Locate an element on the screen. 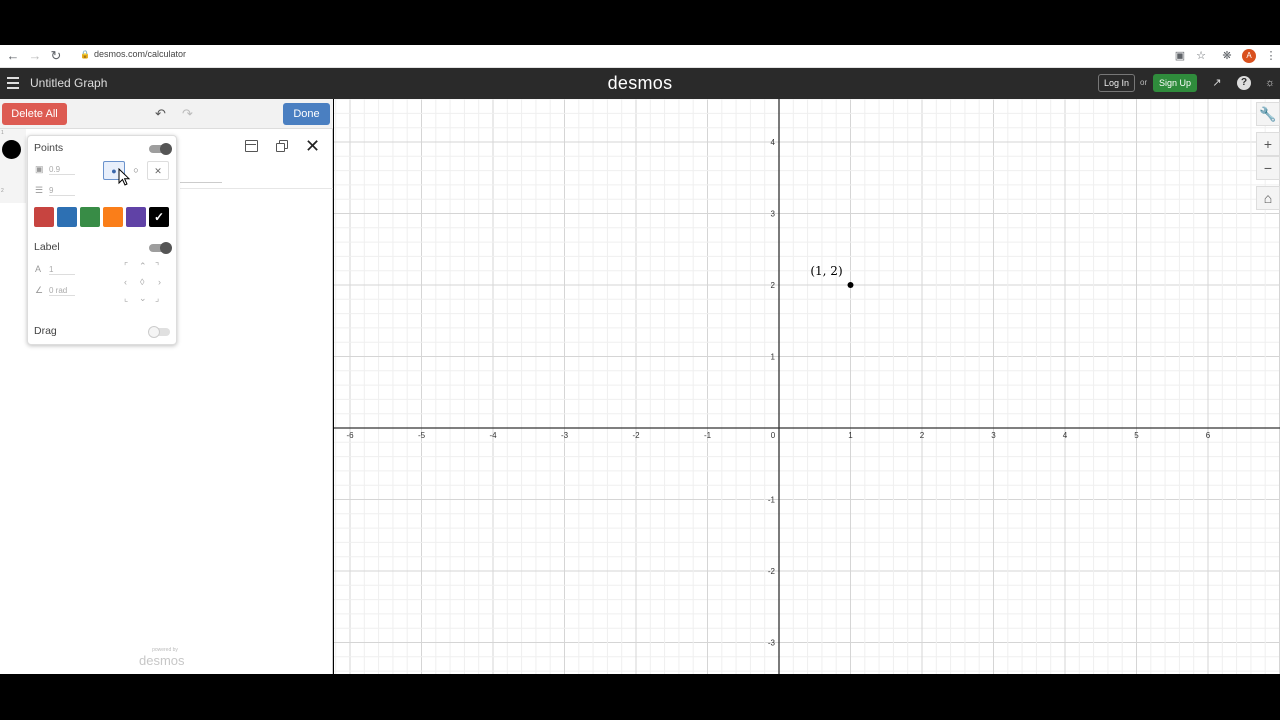  divider is located at coordinates (256, 188).